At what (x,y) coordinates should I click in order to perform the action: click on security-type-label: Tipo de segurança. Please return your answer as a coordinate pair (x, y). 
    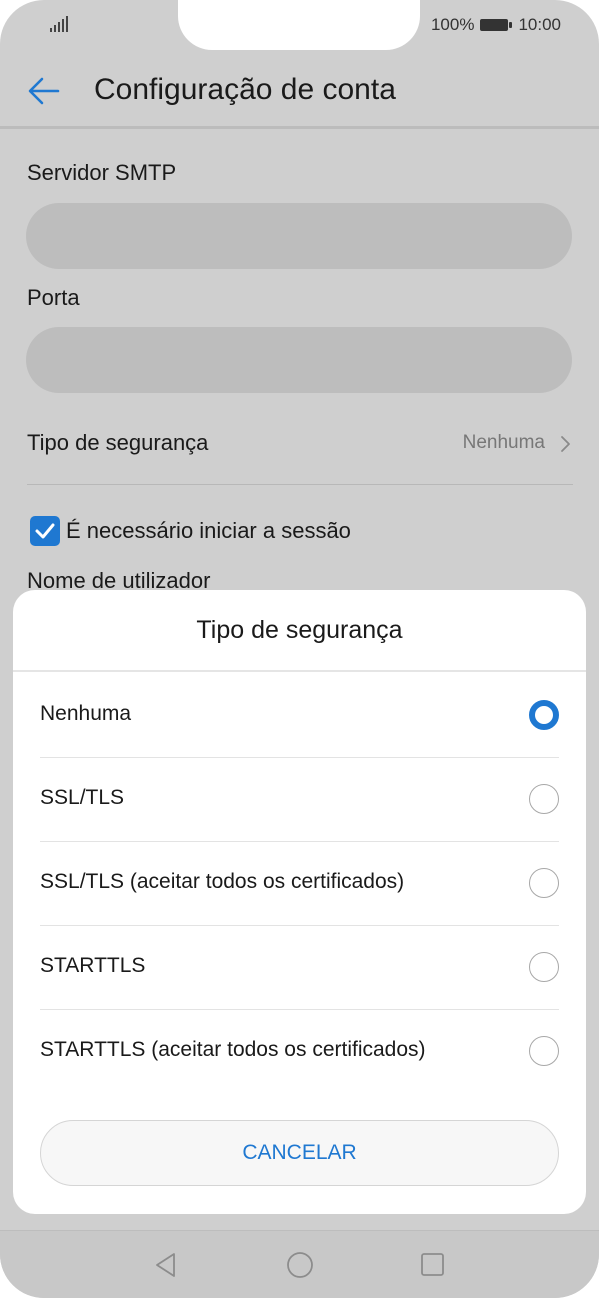
    Looking at the image, I should click on (118, 442).